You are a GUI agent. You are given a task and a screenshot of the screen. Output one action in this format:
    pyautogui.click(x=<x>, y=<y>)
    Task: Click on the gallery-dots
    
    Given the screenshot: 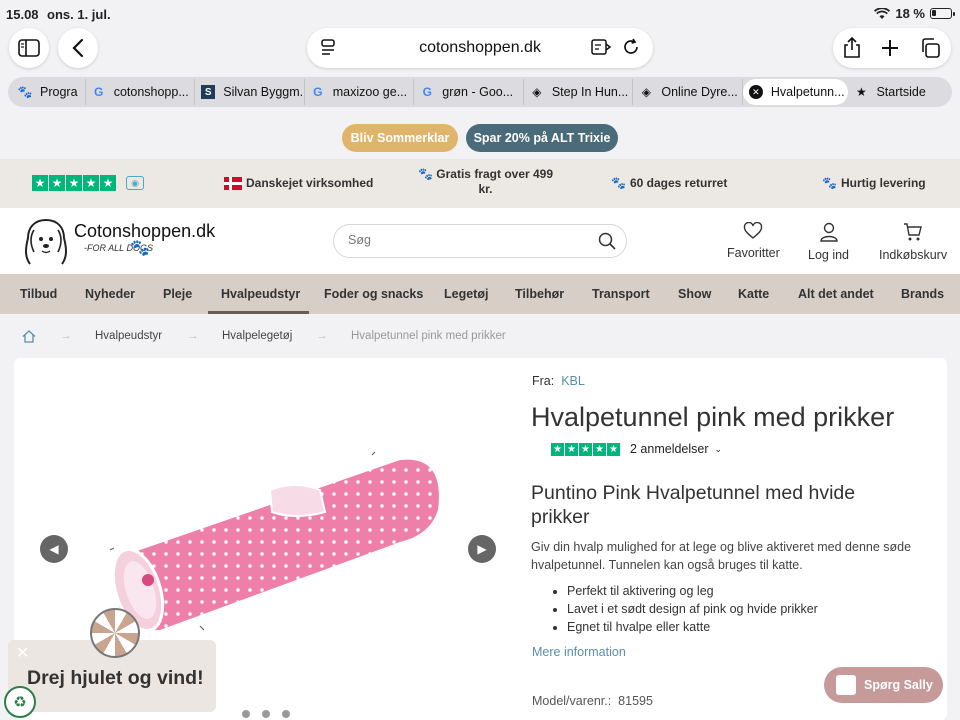 What is the action you would take?
    pyautogui.click(x=266, y=714)
    